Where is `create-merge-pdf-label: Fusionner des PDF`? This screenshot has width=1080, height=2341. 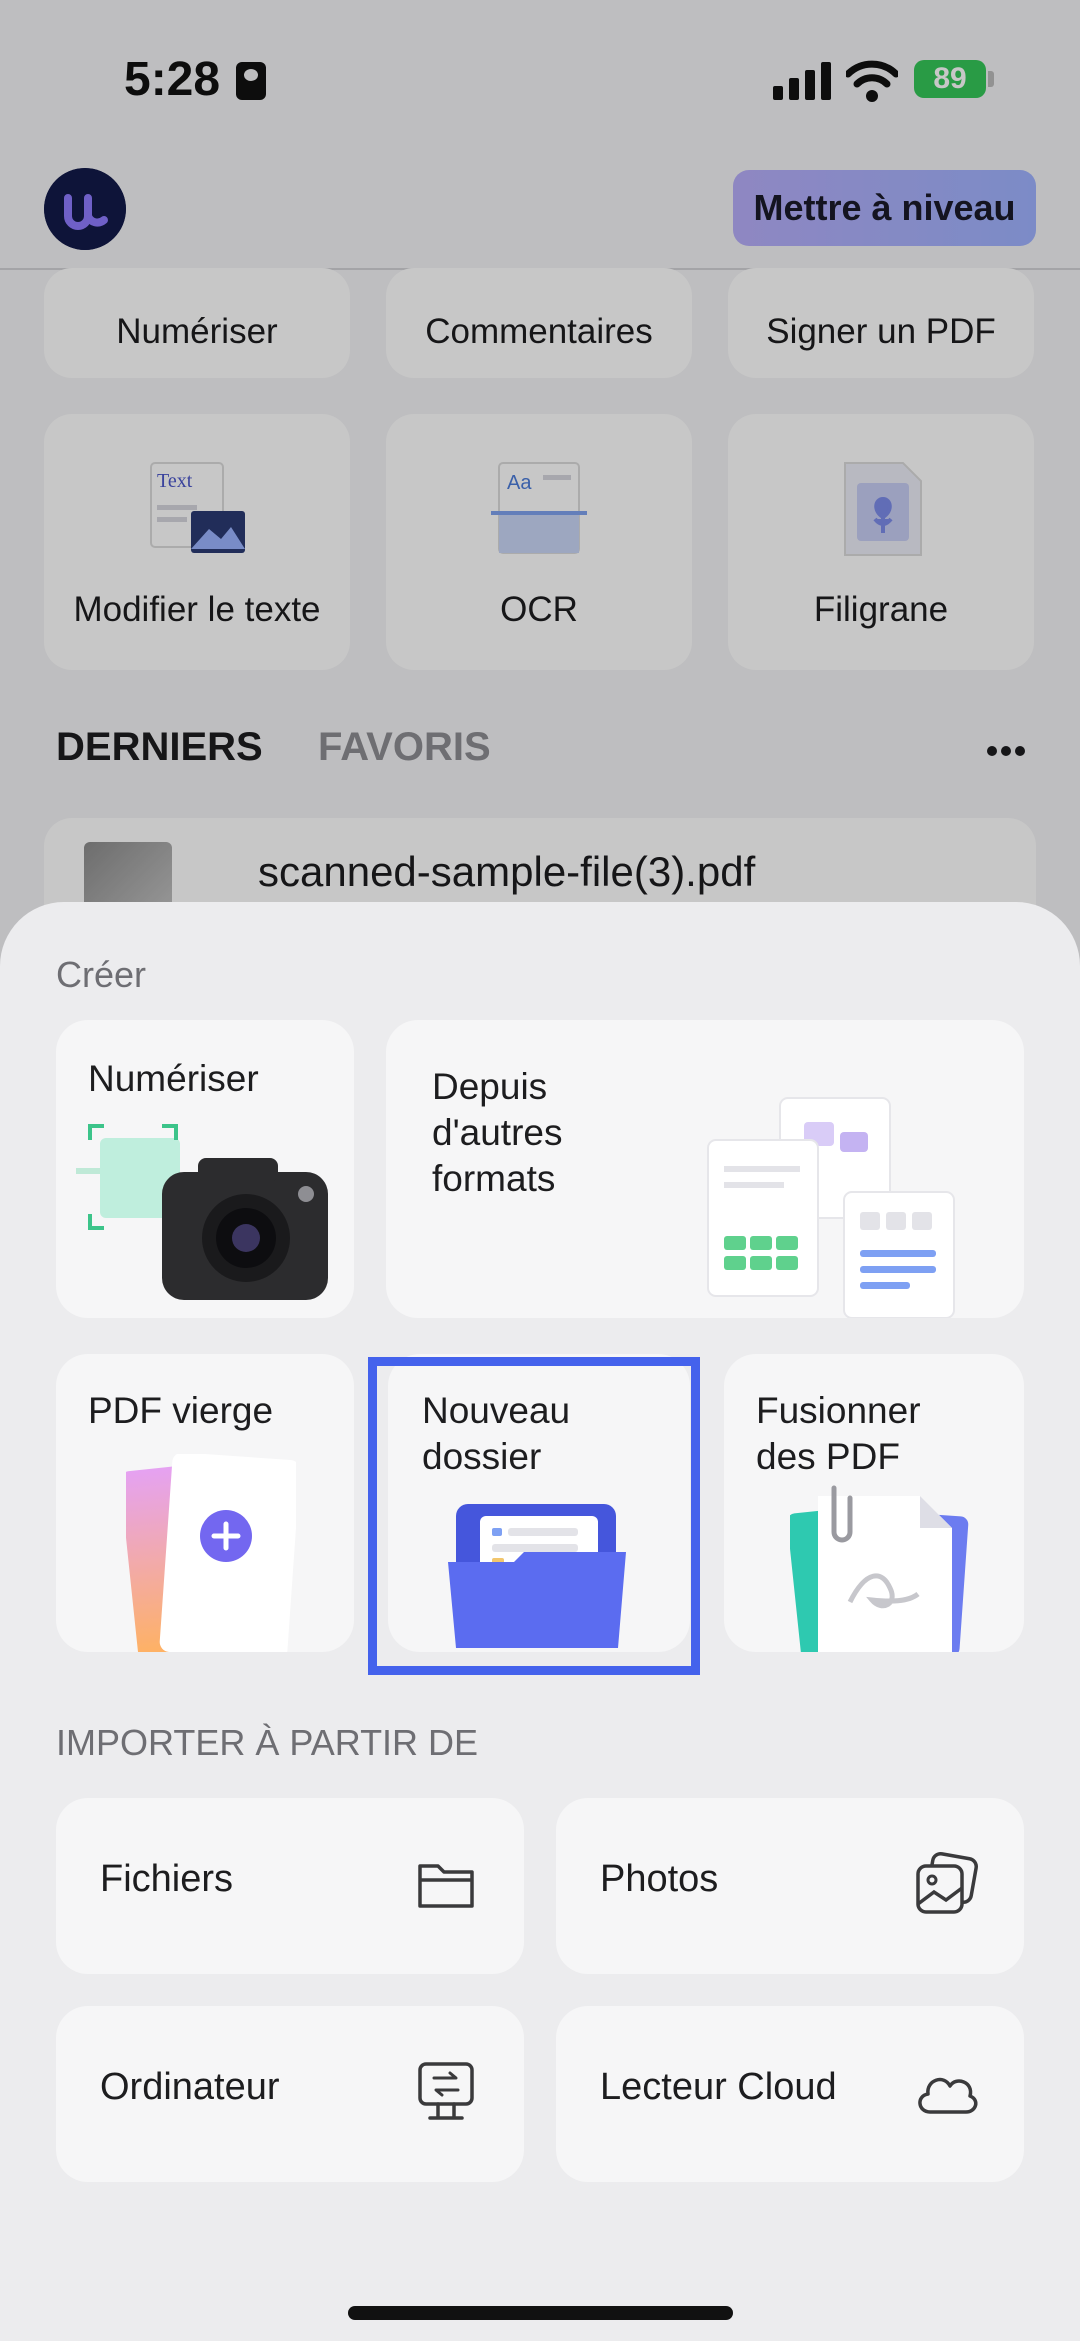
create-merge-pdf-label: Fusionner des PDF is located at coordinates (838, 1433).